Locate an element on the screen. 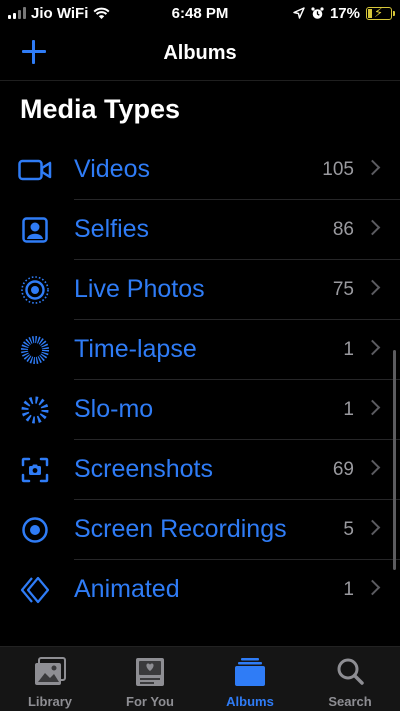 The height and width of the screenshot is (711, 400). album-count: 75 is located at coordinates (343, 289).